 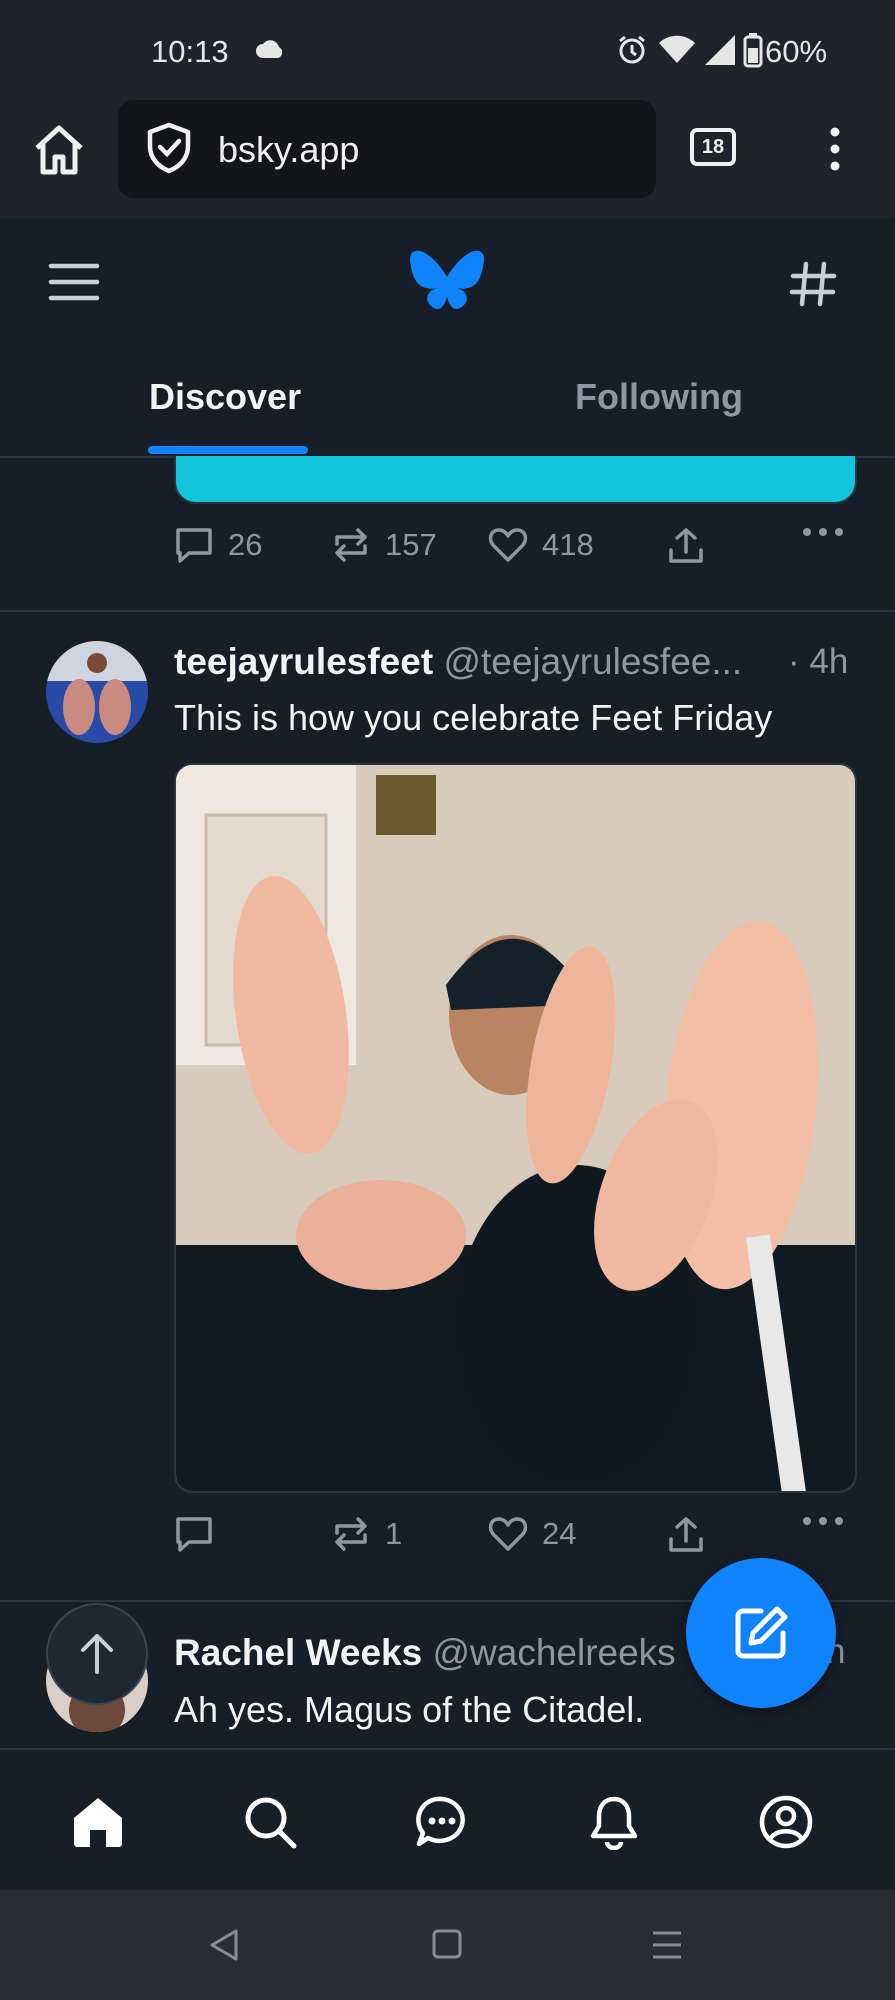 I want to click on previous-post-actions: 26 157 418, so click(x=447, y=556).